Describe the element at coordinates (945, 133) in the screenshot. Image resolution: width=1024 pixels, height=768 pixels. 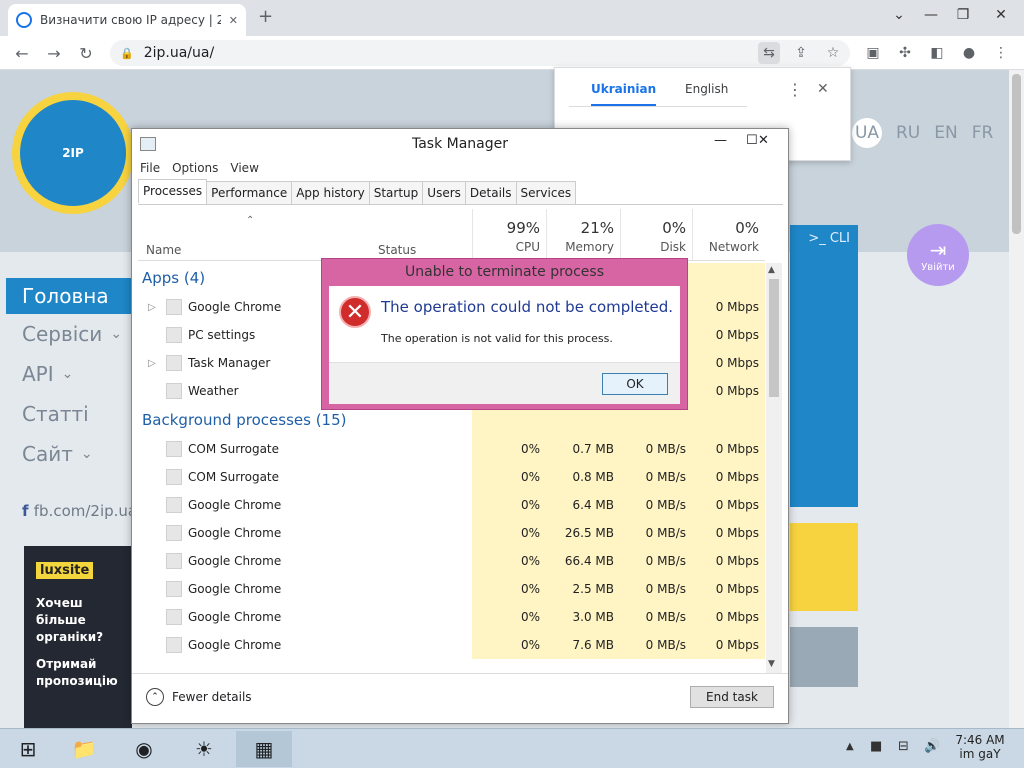
I see `lang-en: EN` at that location.